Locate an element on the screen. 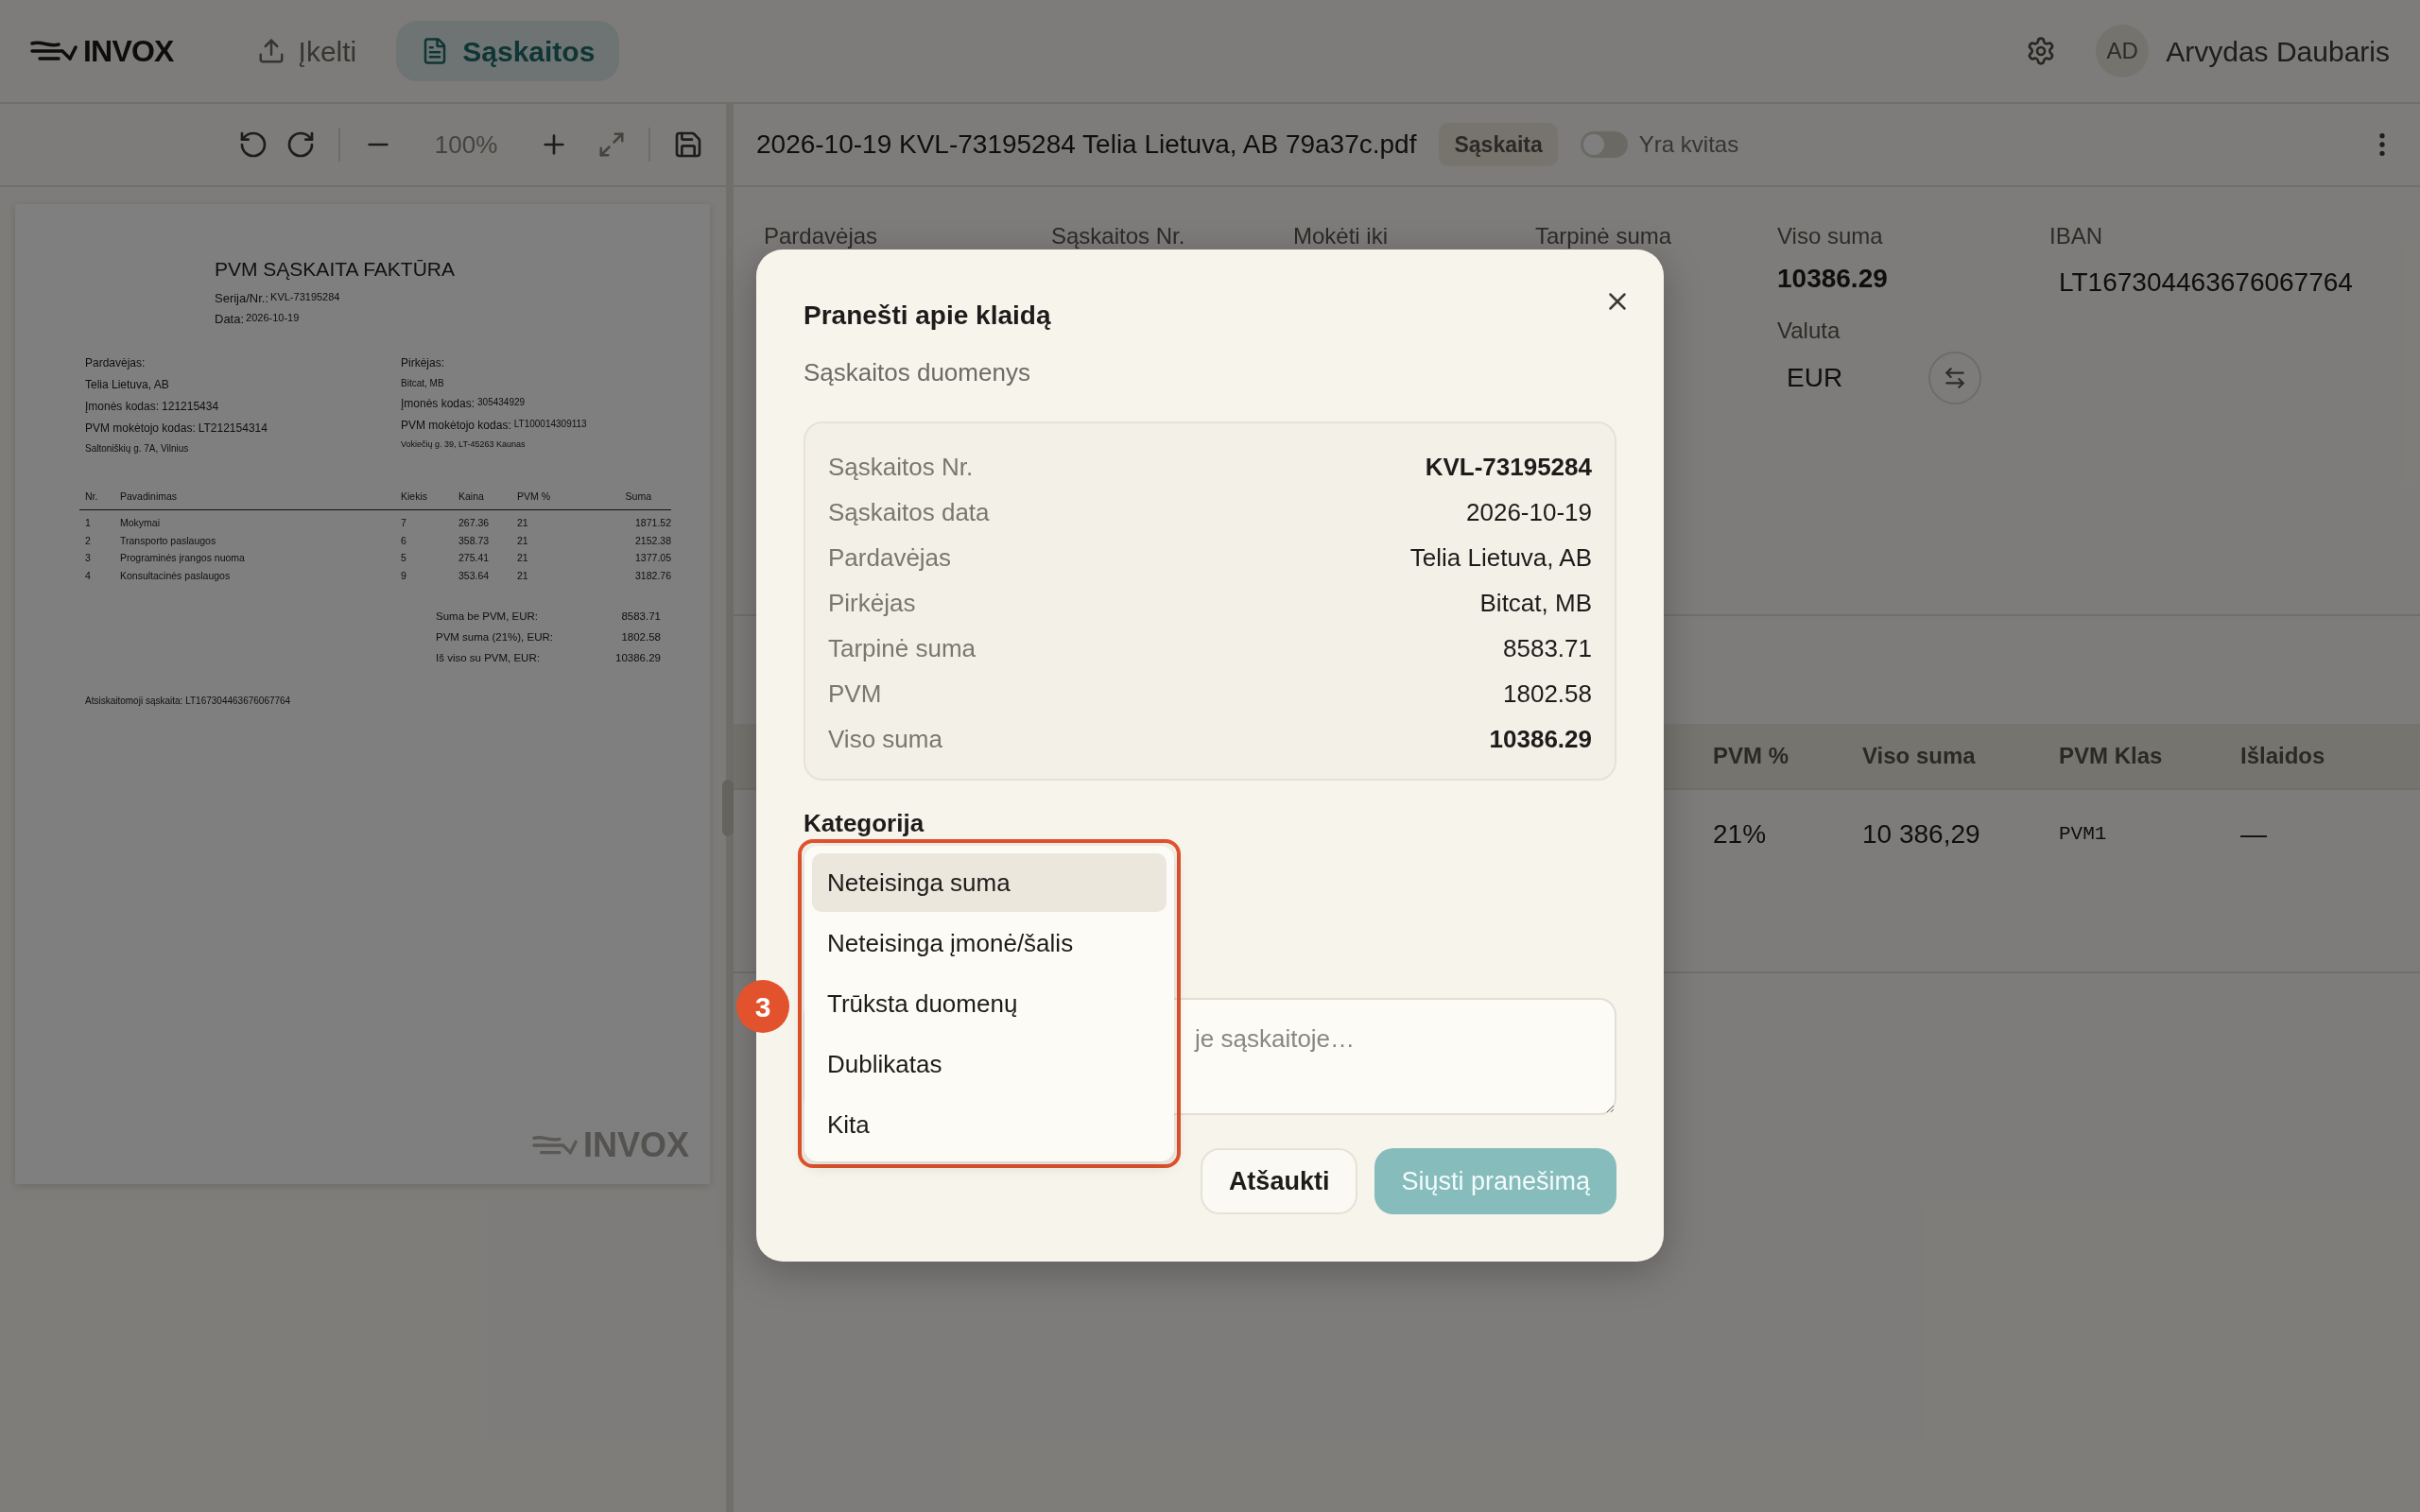 The image size is (2420, 1512). document-column-header: Kiekis is located at coordinates (414, 497).